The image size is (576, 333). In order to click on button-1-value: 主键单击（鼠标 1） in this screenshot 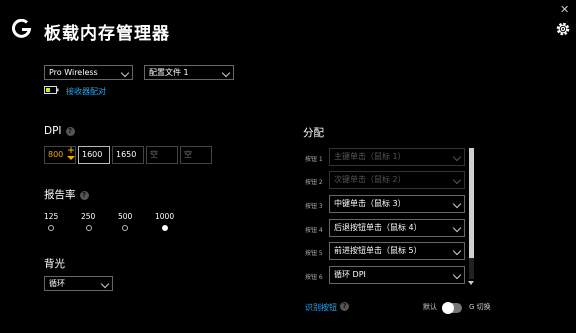, I will do `click(370, 156)`.